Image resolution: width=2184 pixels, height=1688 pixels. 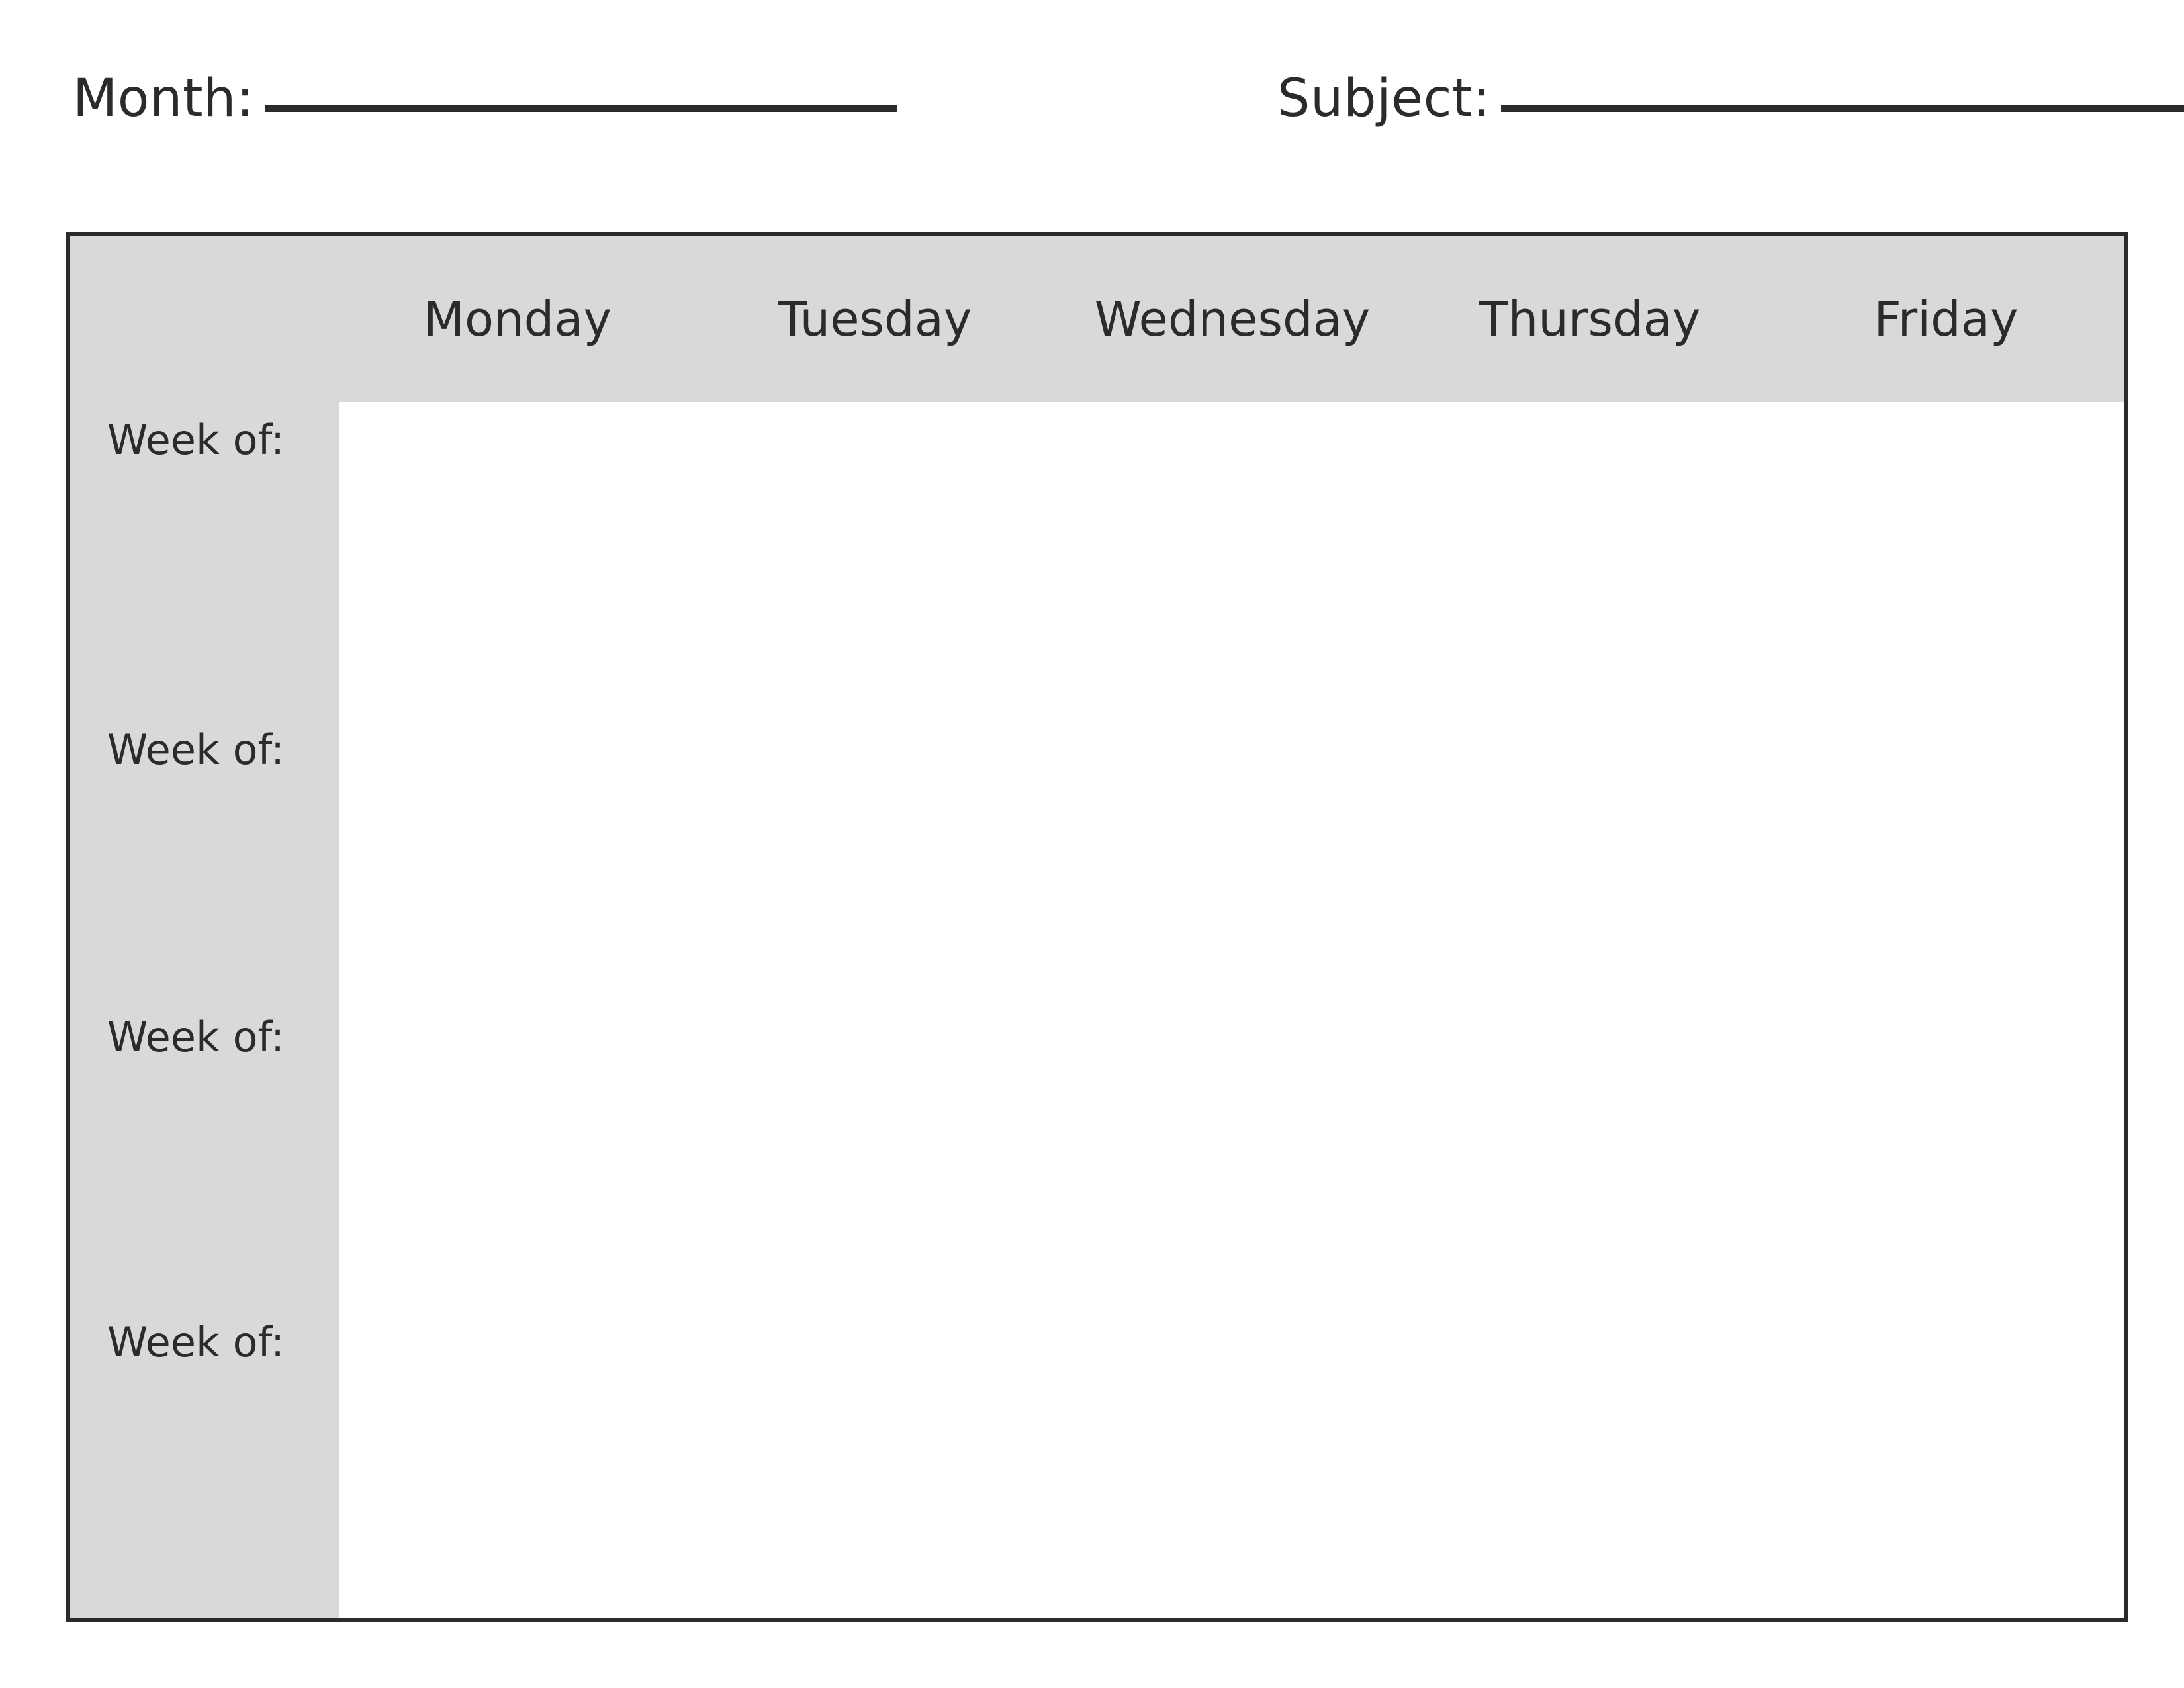 What do you see at coordinates (1590, 318) in the screenshot?
I see `column-header-thursday: Thursday` at bounding box center [1590, 318].